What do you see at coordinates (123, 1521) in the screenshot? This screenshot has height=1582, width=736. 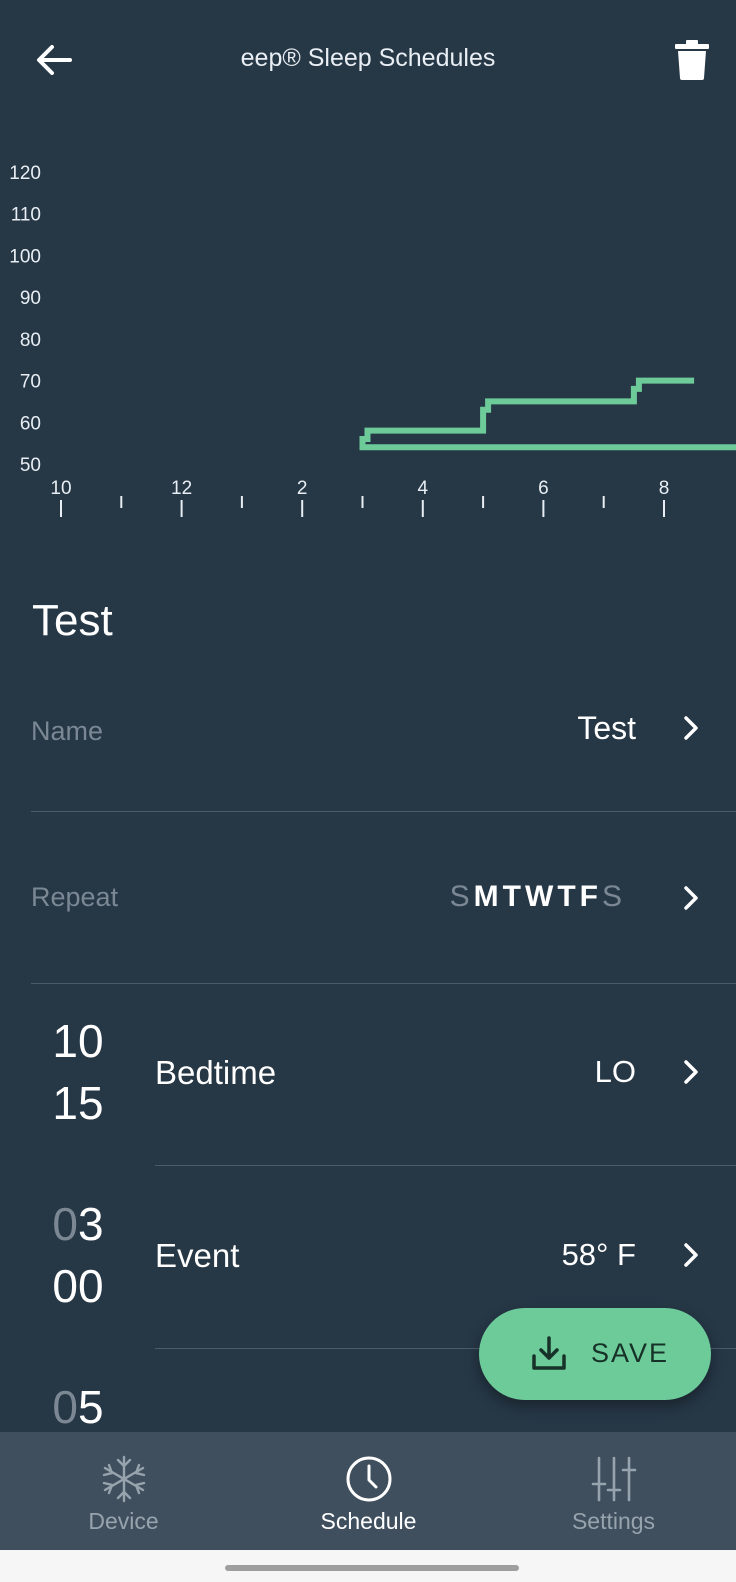 I see `tab-label: Device` at bounding box center [123, 1521].